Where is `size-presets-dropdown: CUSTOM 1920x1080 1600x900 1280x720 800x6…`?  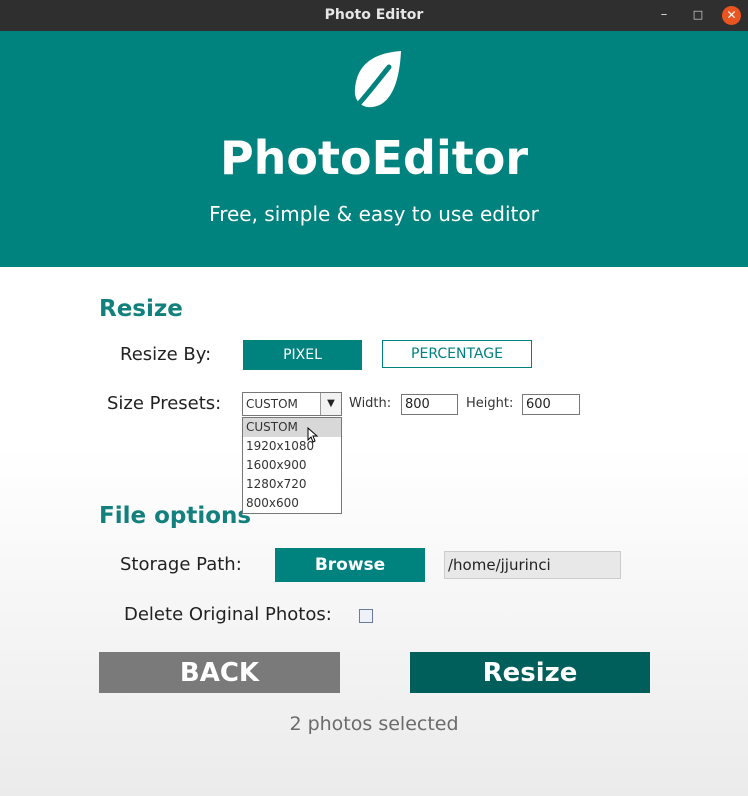
size-presets-dropdown: CUSTOM 1920x1080 1600x900 1280x720 800x6… is located at coordinates (292, 465).